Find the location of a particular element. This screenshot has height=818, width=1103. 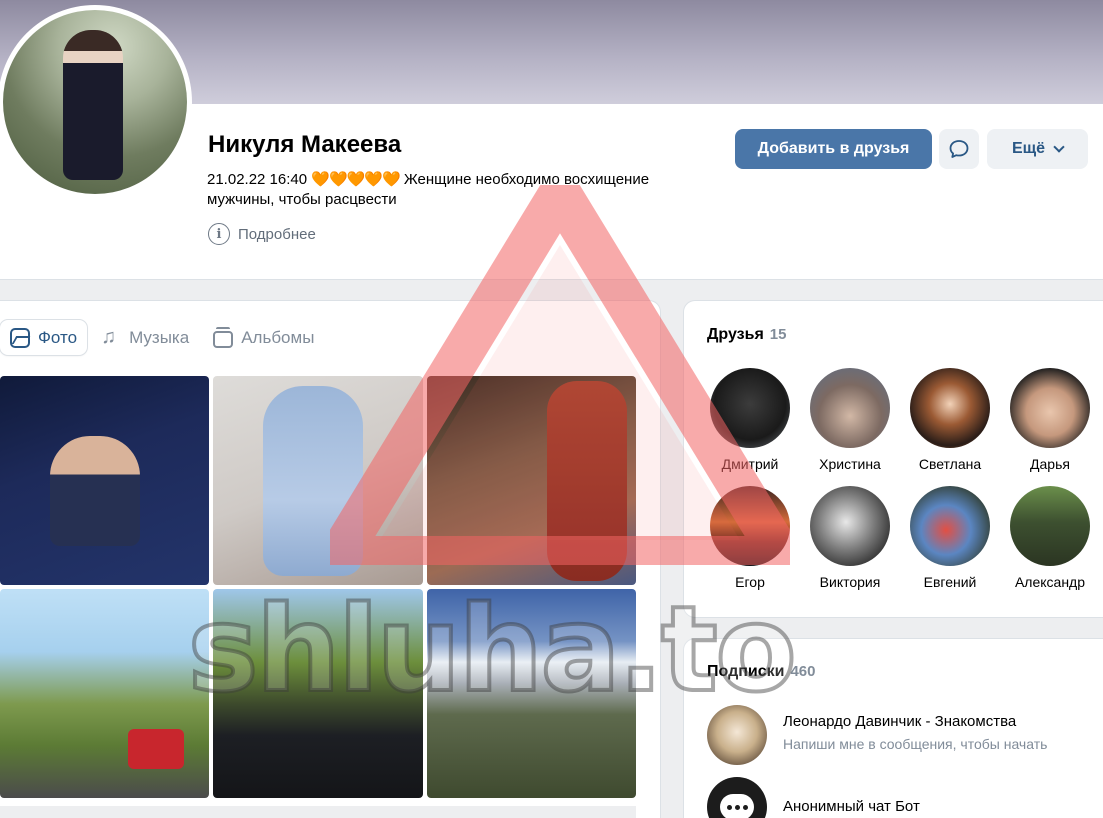

friend-item: Александр is located at coordinates (1050, 538).